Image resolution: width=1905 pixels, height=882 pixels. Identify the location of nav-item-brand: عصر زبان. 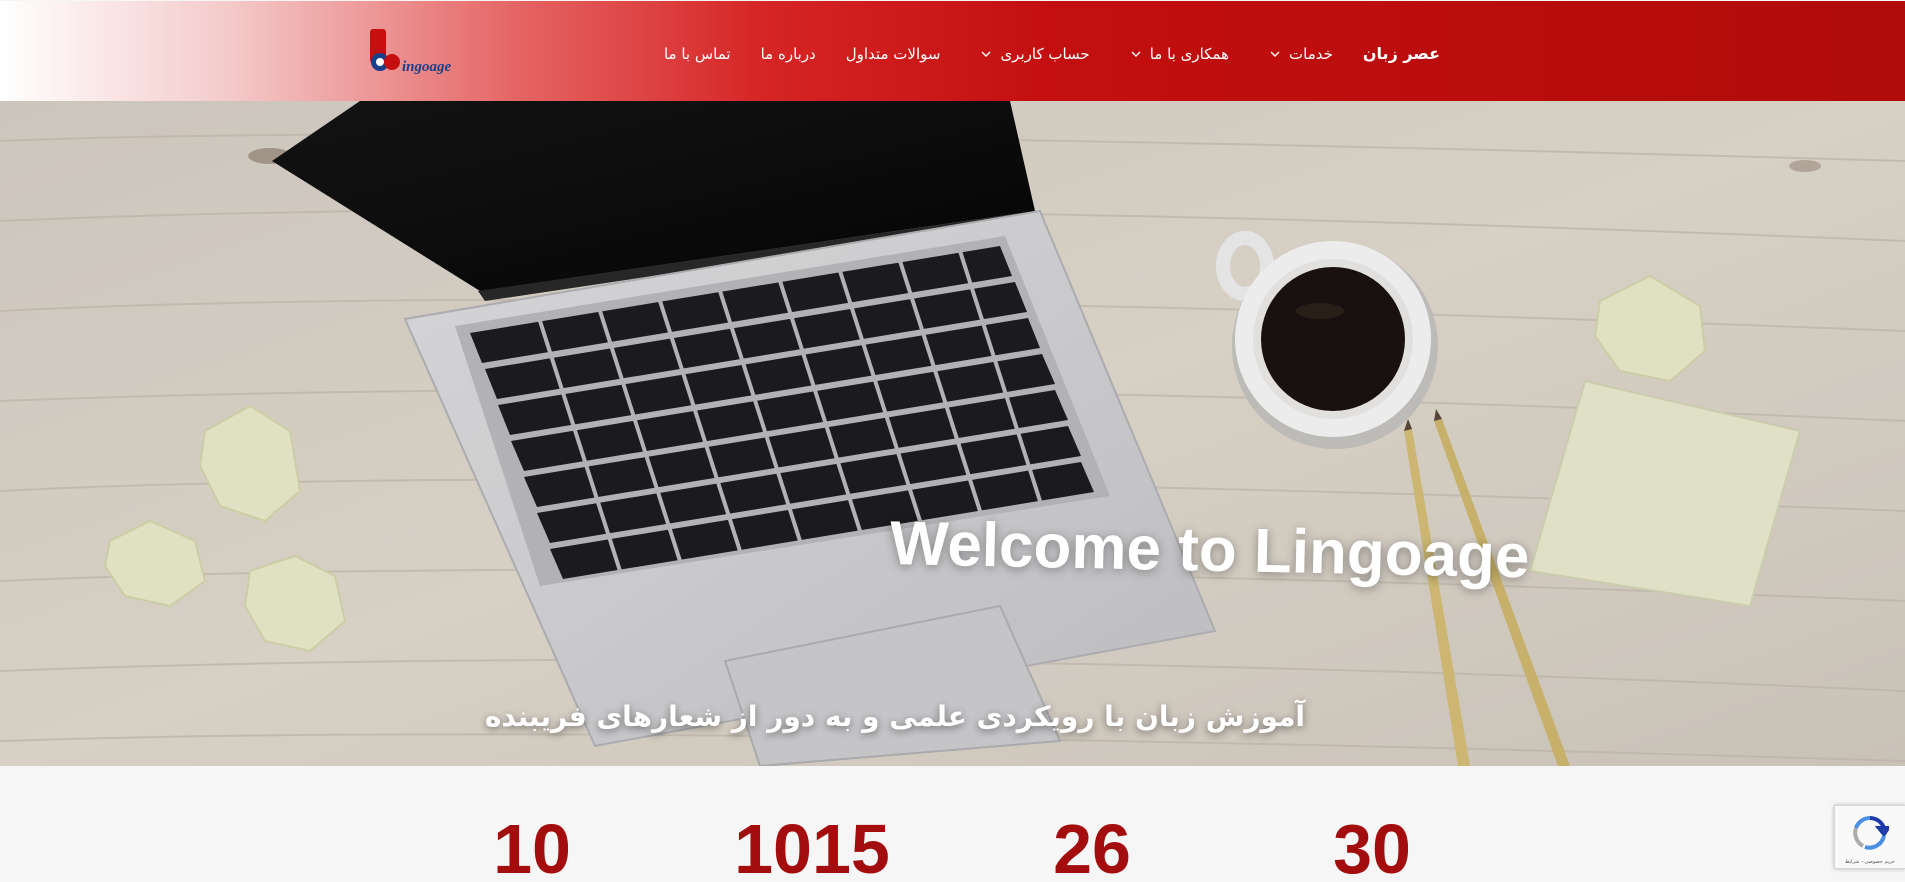
(1401, 54).